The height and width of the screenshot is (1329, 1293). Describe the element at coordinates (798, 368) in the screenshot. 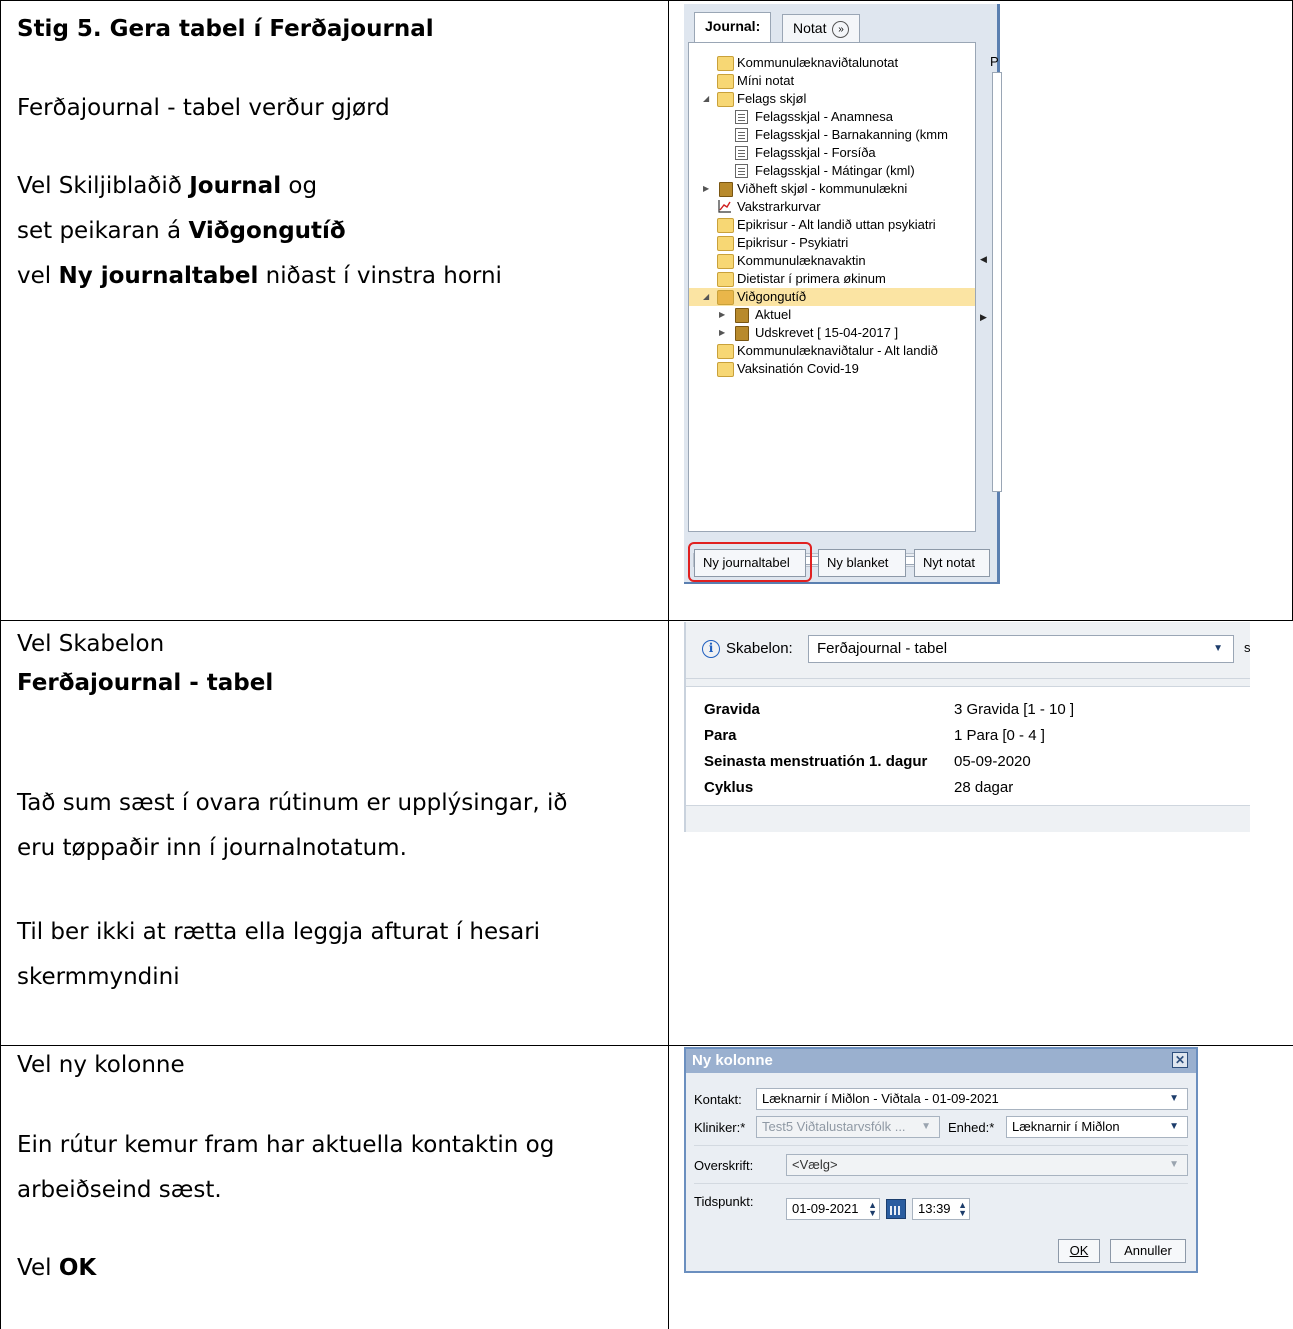

I see `tree-item-label: Vaksinatión Covid-19` at that location.